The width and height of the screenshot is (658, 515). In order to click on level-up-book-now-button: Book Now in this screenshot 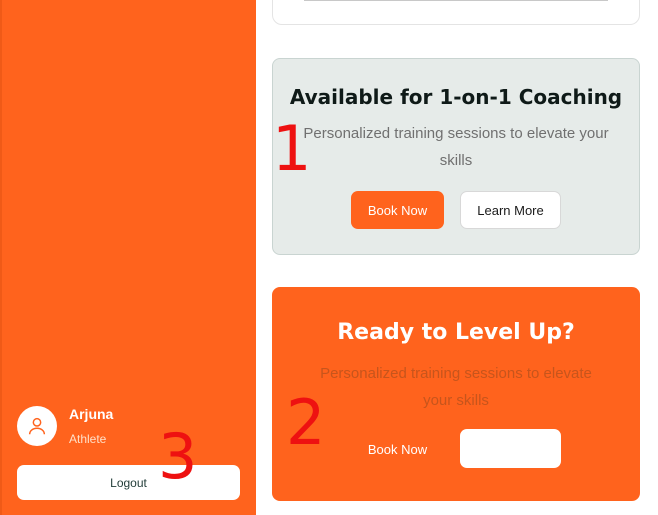, I will do `click(397, 449)`.